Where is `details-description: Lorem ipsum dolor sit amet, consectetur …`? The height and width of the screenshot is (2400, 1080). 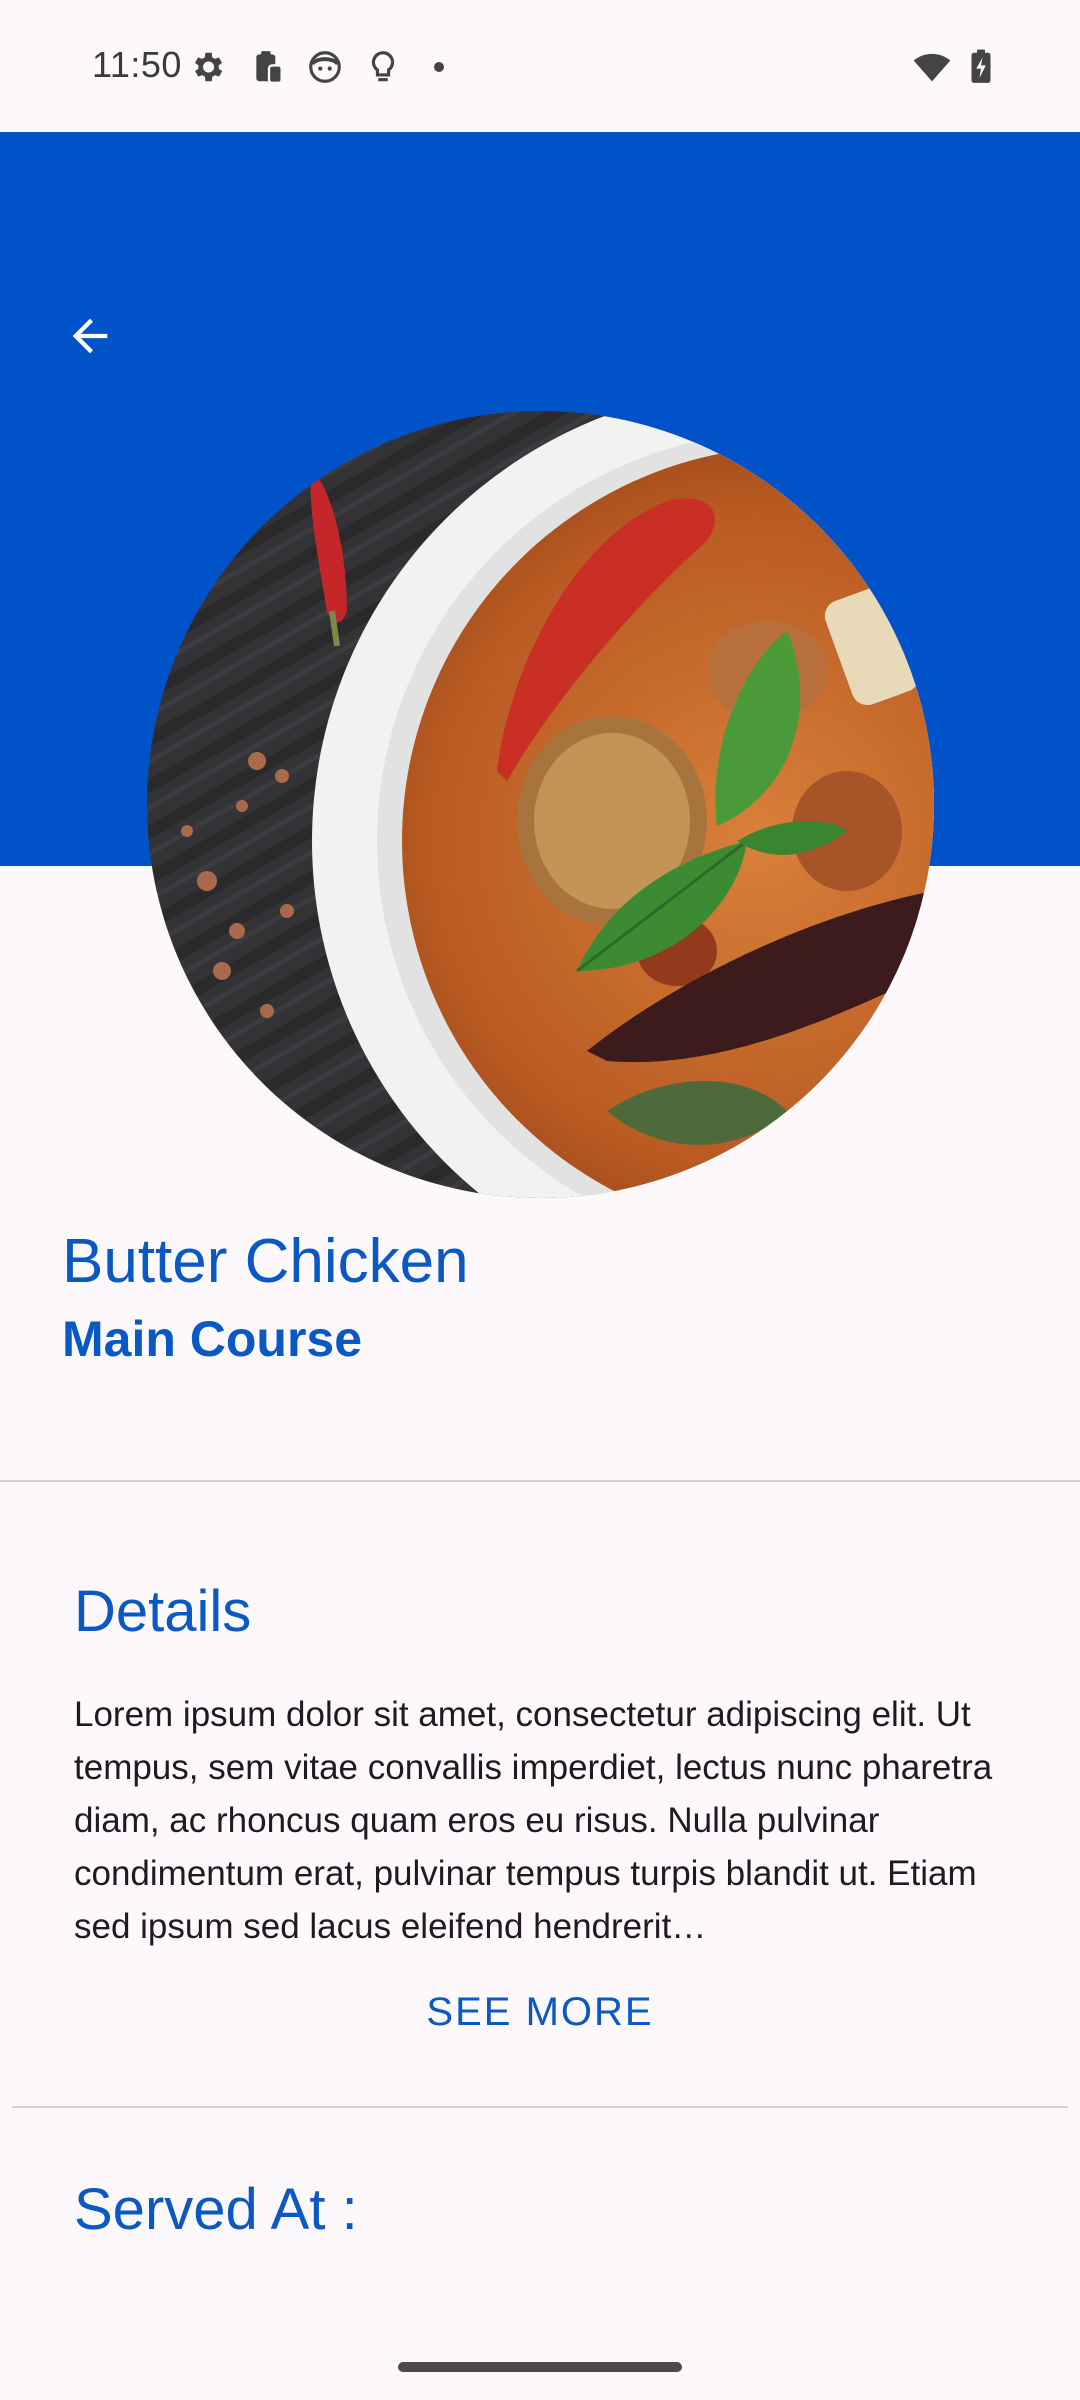
details-description: Lorem ipsum dolor sit amet, consectetur … is located at coordinates (533, 1820).